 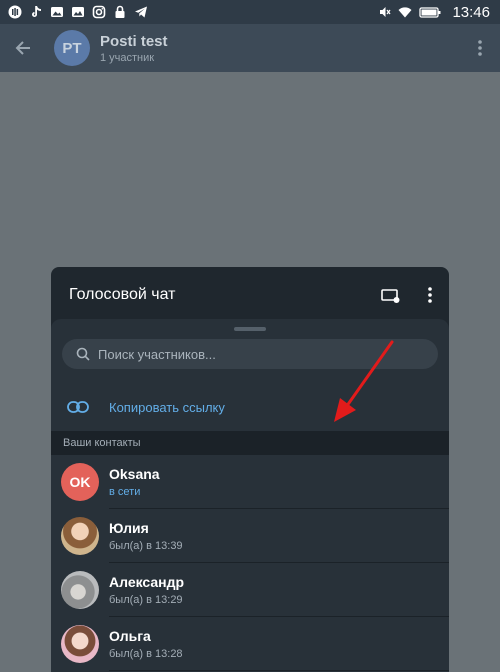 I want to click on annotation-arrow, so click(x=364, y=381).